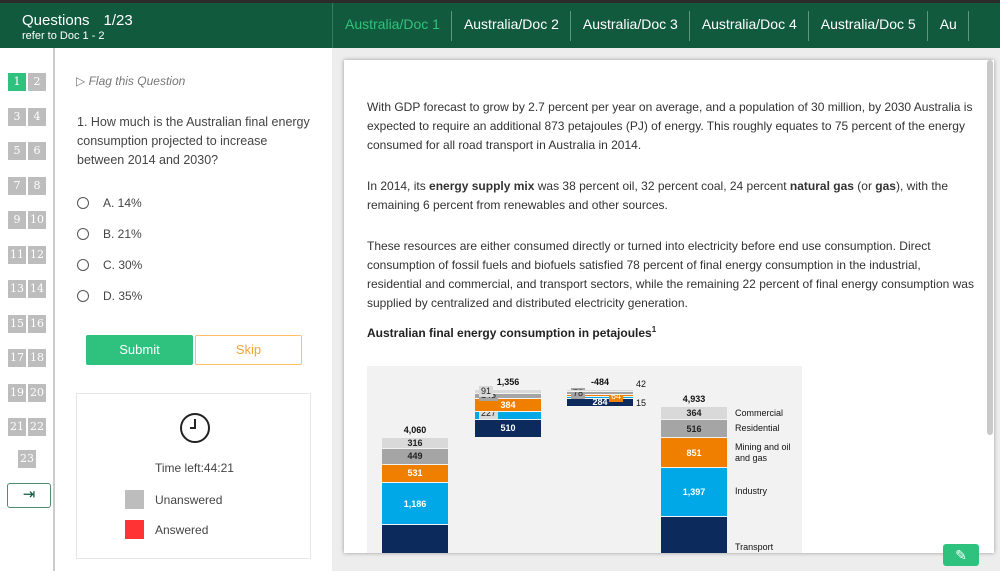  Describe the element at coordinates (37, 358) in the screenshot. I see `question-nav-18: 18` at that location.